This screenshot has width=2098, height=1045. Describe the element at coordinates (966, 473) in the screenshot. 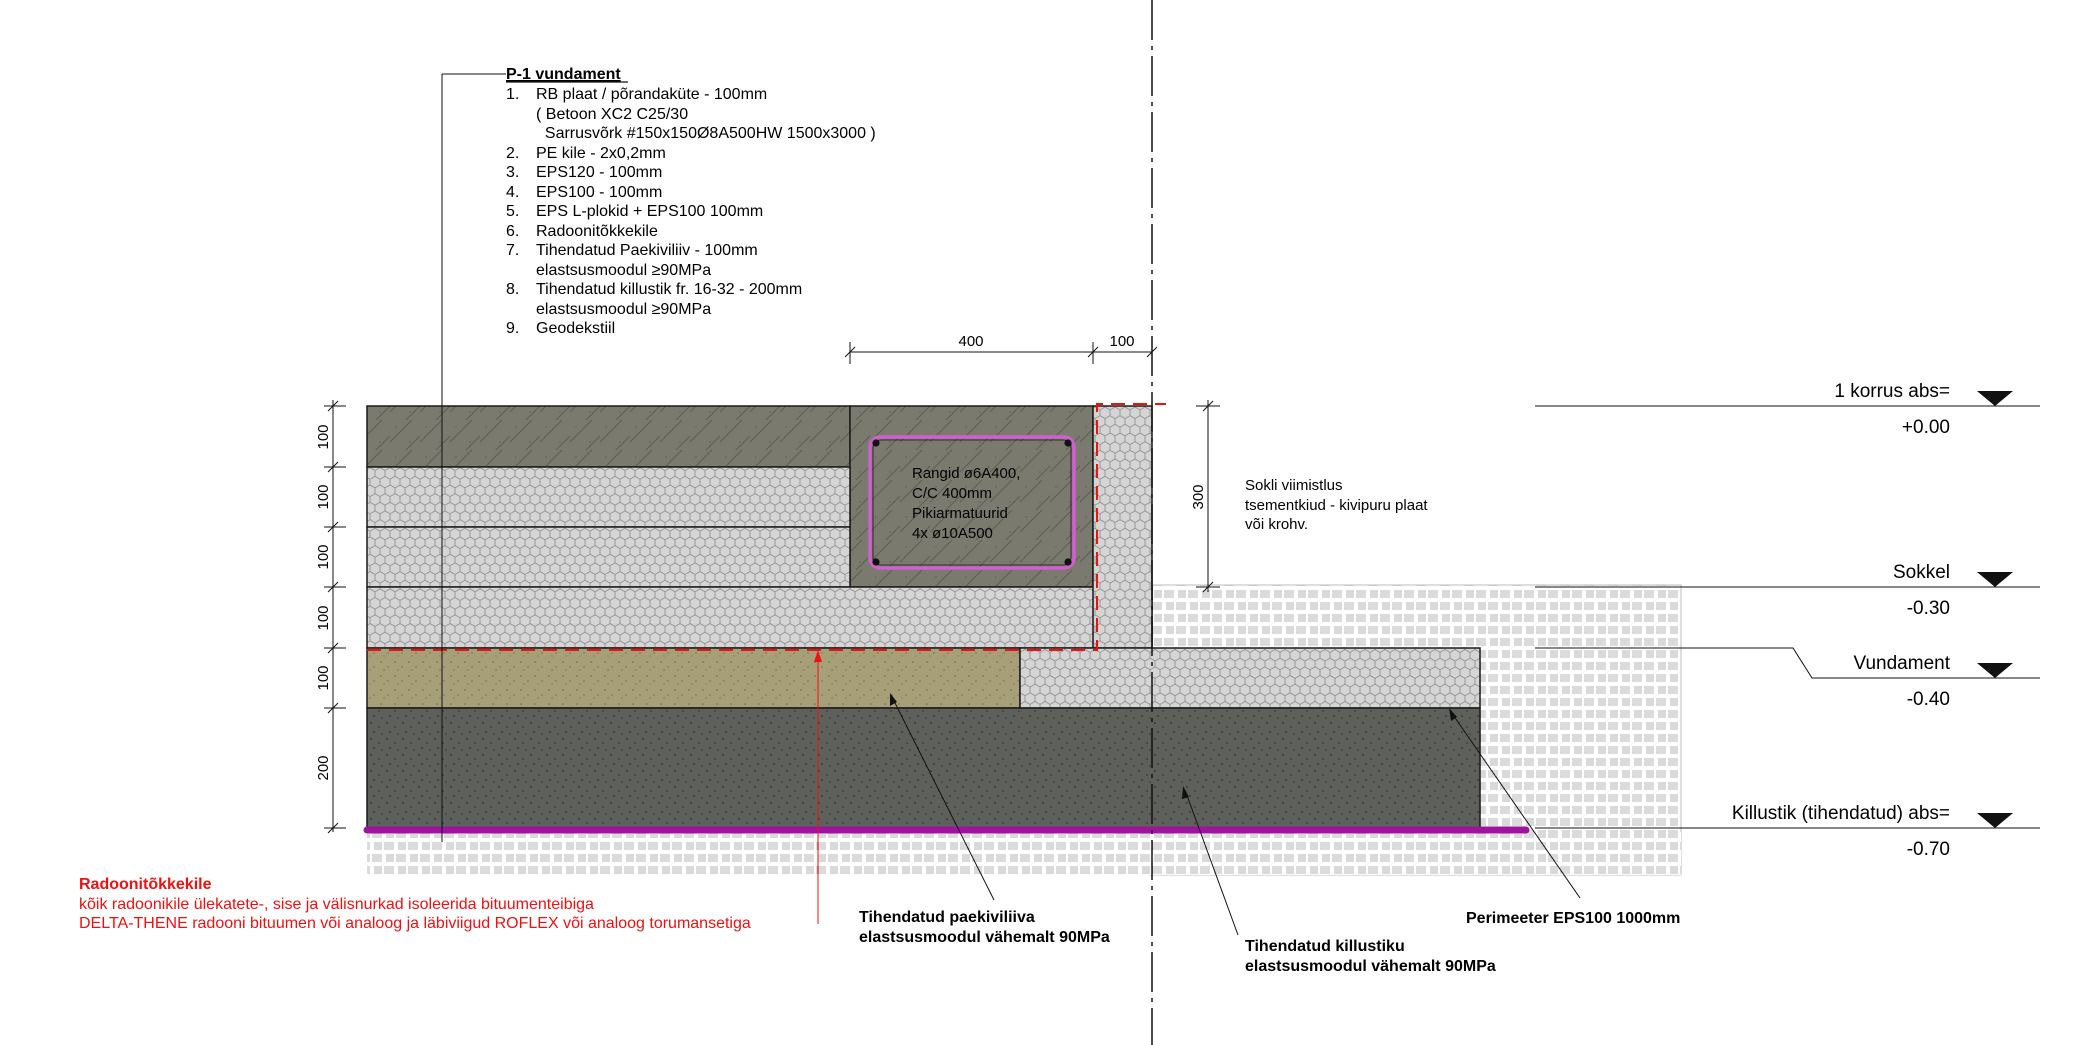

I see `beam-note-line: Rangid ø6A400,` at that location.